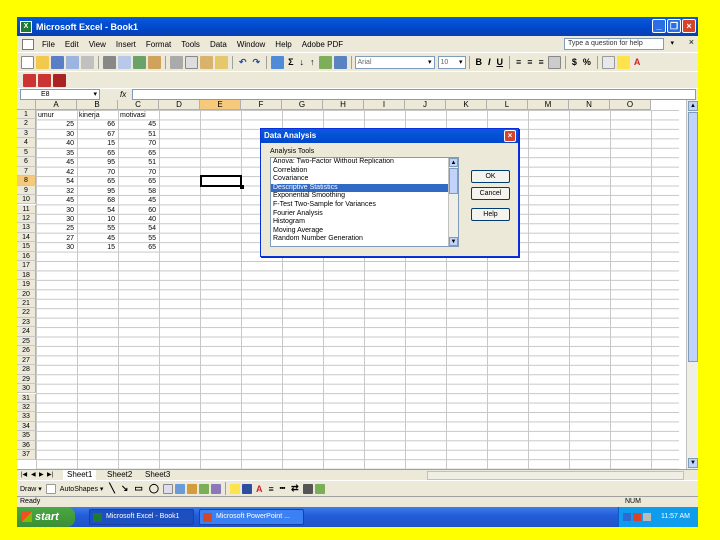  Describe the element at coordinates (26, 294) in the screenshot. I see `row-header-20: 20` at that location.